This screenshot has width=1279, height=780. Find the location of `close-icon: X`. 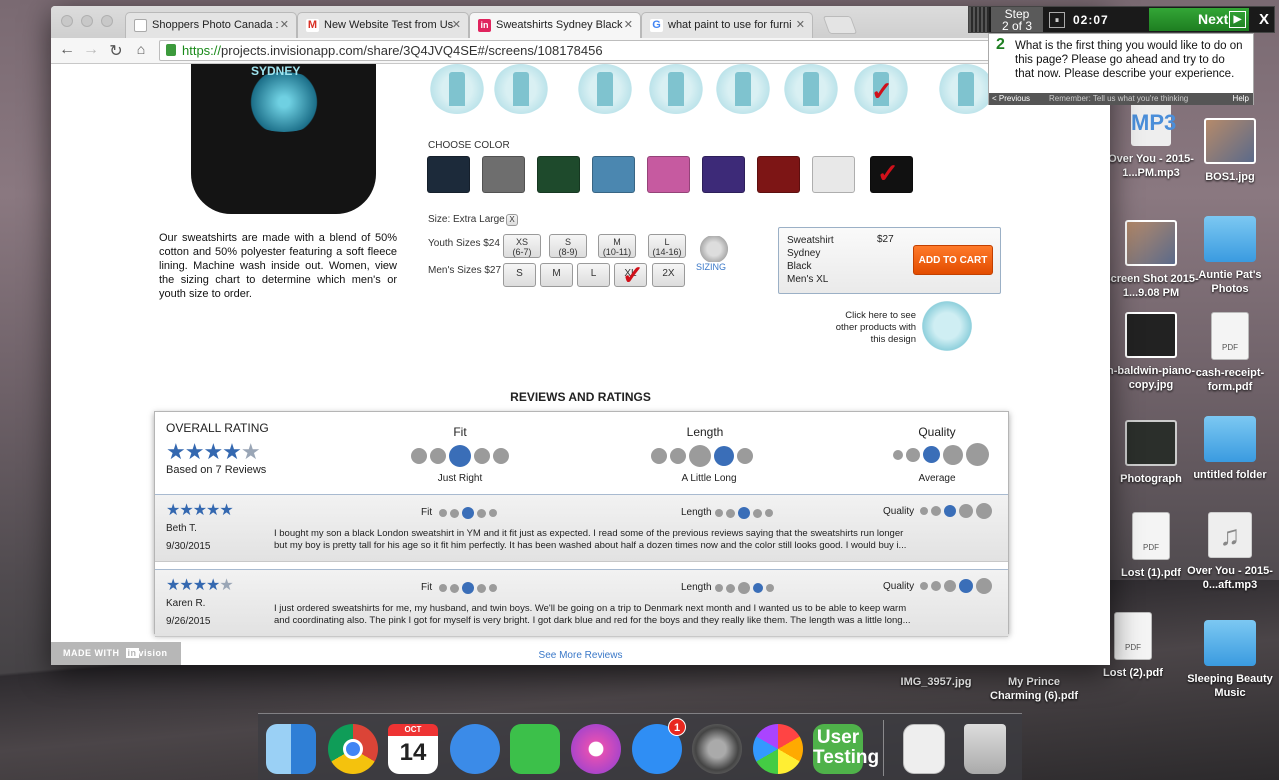

close-icon: X is located at coordinates (1264, 19).